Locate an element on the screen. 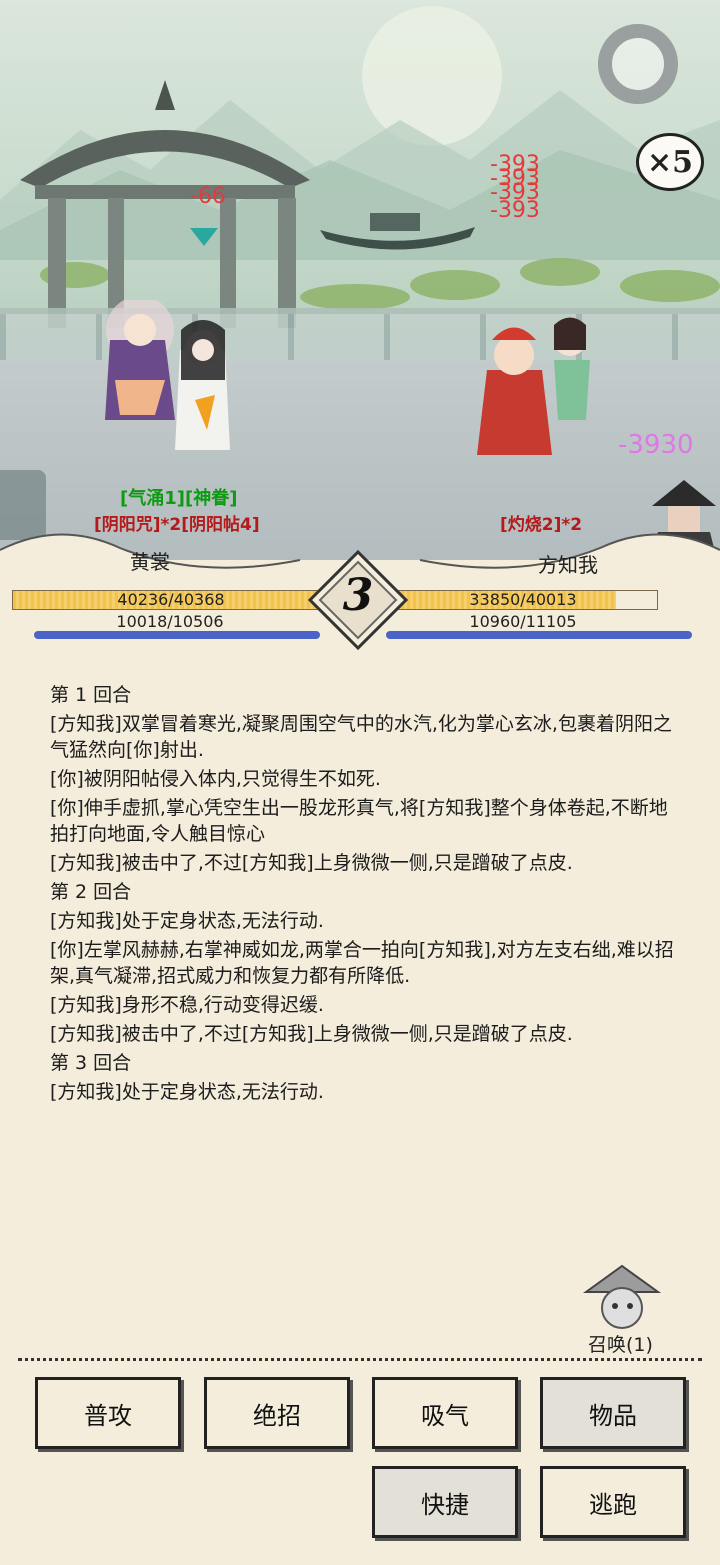 This screenshot has height=1565, width=720. ultimate-label: 绝招 is located at coordinates (277, 1415).